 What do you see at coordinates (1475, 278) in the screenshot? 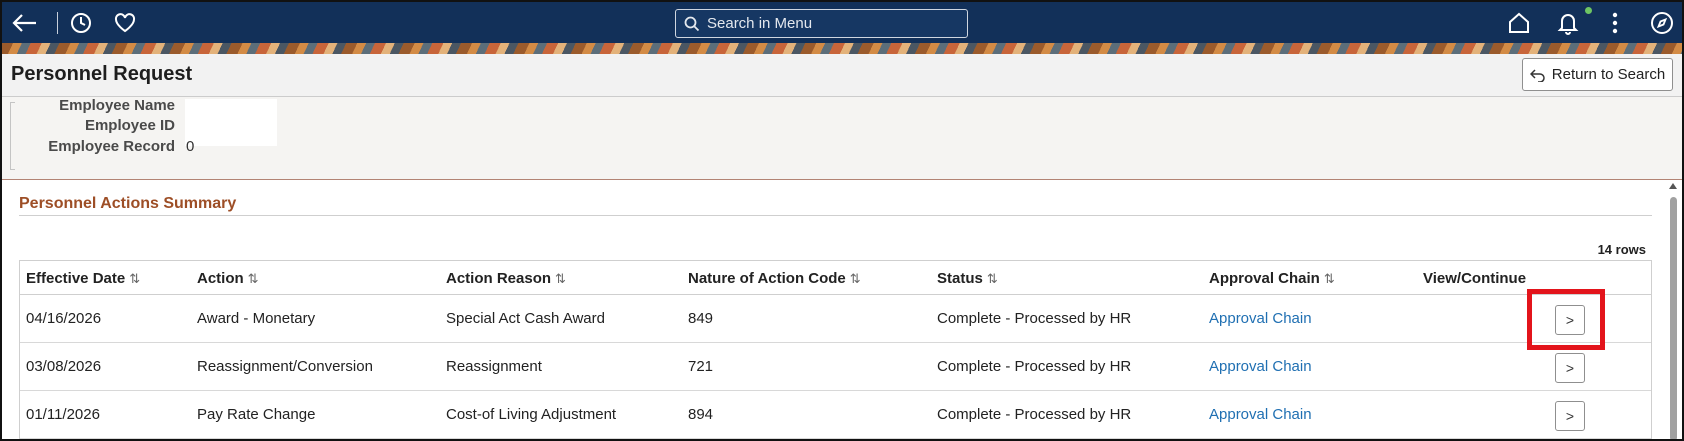
I see `col-header-view-continue: View/Continue` at bounding box center [1475, 278].